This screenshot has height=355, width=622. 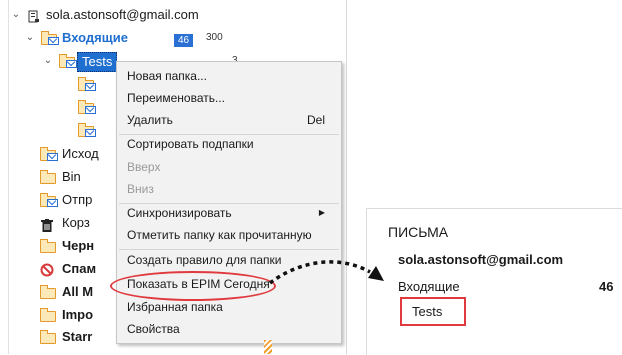 What do you see at coordinates (268, 347) in the screenshot?
I see `pane-edge-decoration` at bounding box center [268, 347].